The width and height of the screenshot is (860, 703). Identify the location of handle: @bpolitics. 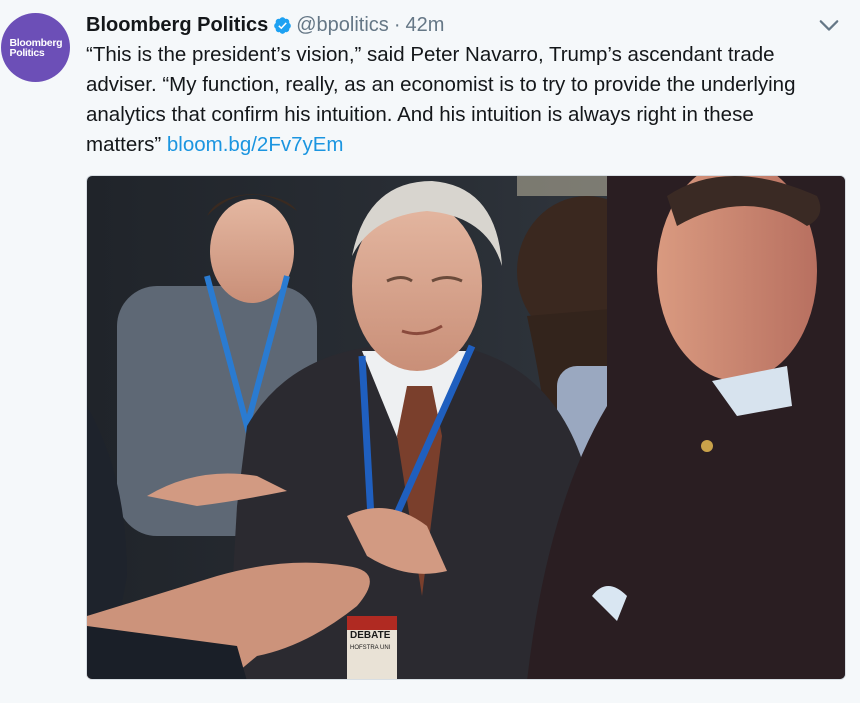
(342, 25).